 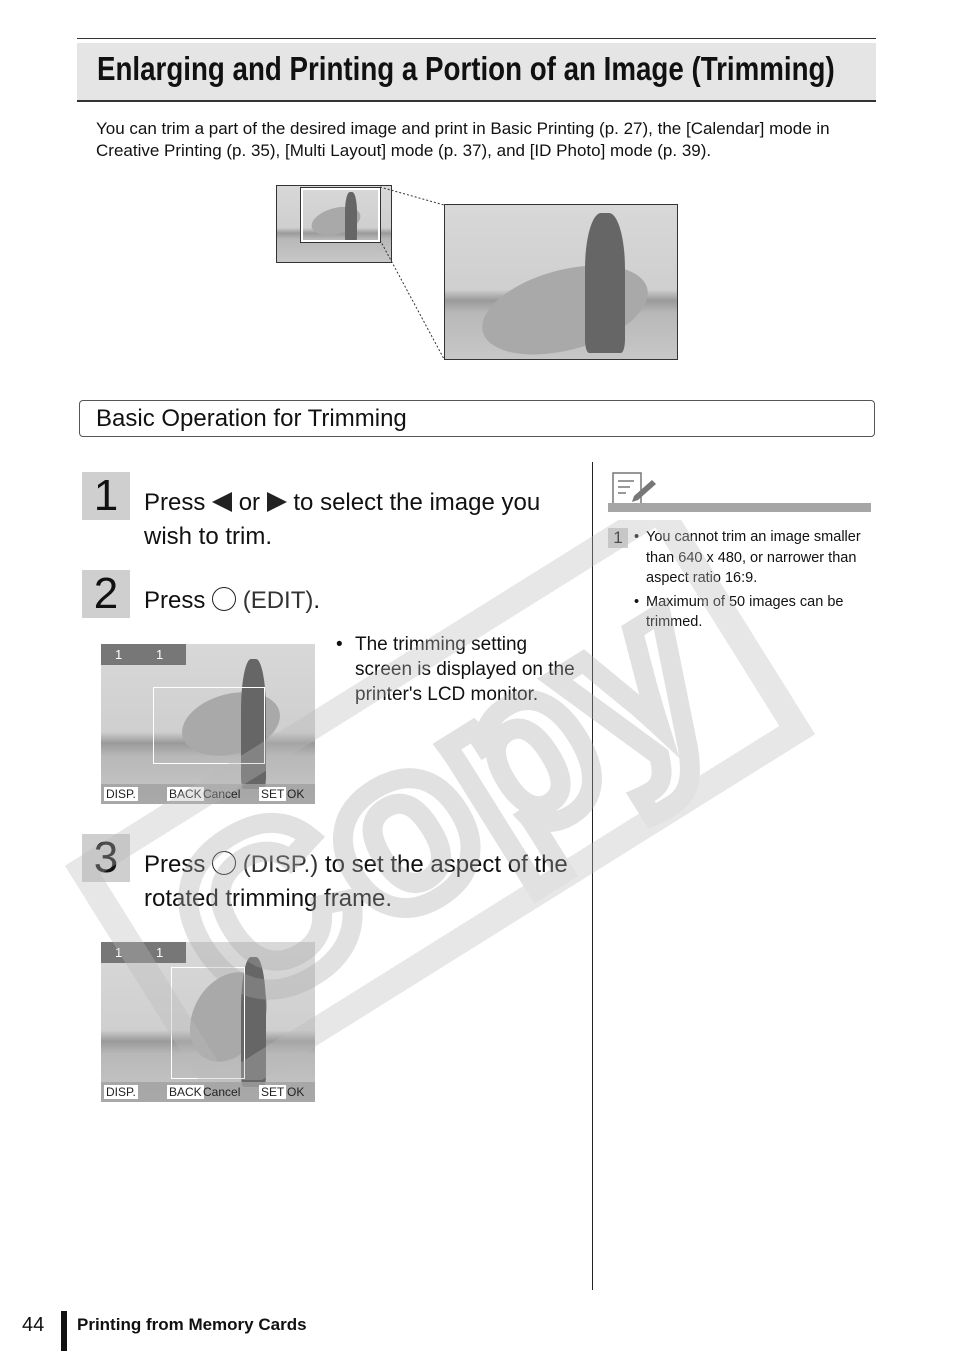 What do you see at coordinates (276, 502) in the screenshot?
I see `right-arrow-icon` at bounding box center [276, 502].